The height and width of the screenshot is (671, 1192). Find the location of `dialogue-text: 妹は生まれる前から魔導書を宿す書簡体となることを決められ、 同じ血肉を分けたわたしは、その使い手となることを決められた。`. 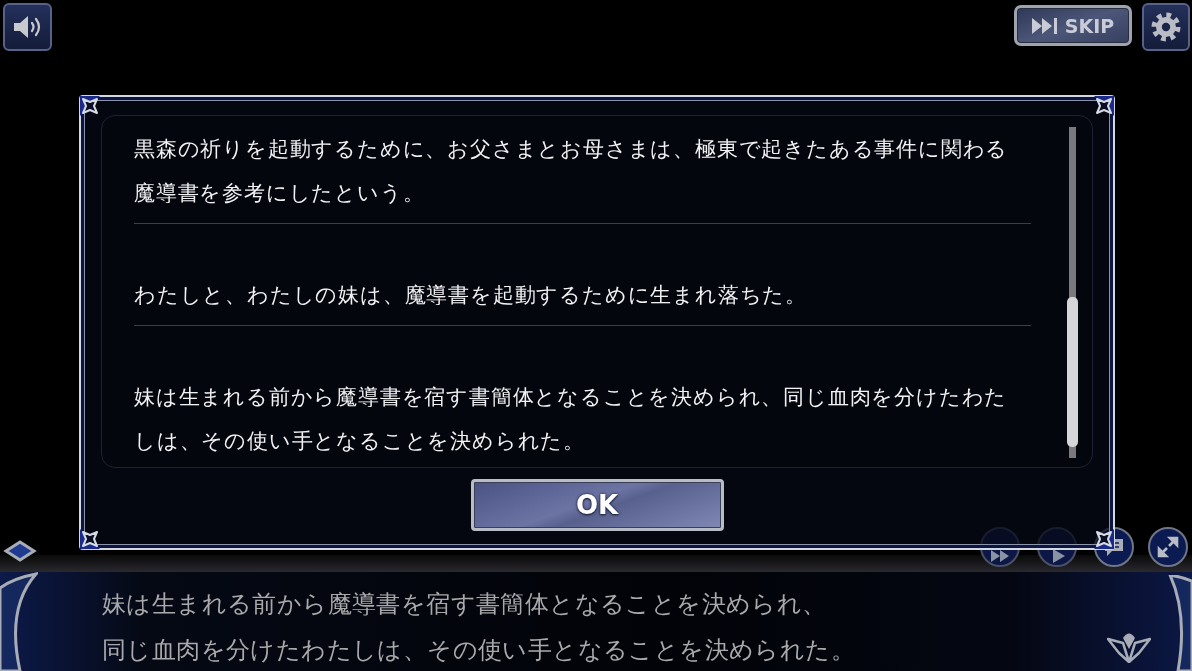

dialogue-text: 妹は生まれる前から魔導書を宿す書簡体となることを決められ、 同じ血肉を分けたわたしは、その使い手となることを決められた。 is located at coordinates (478, 627).